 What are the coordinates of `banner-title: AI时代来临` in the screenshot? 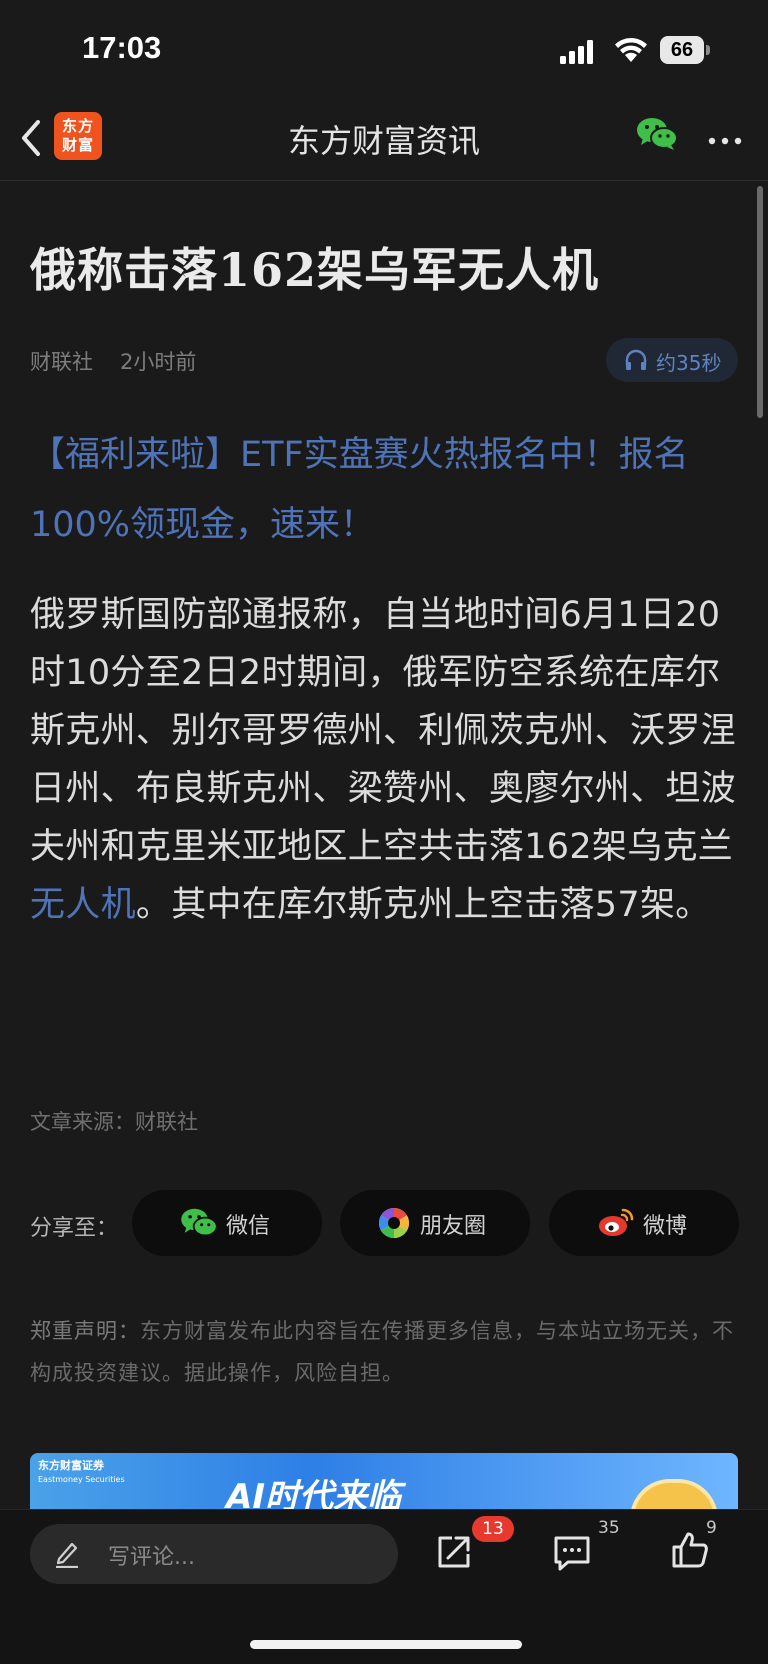 It's located at (313, 1493).